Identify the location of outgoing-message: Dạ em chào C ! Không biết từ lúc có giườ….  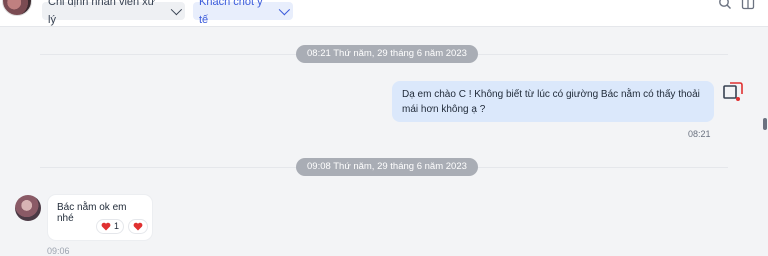
(553, 101).